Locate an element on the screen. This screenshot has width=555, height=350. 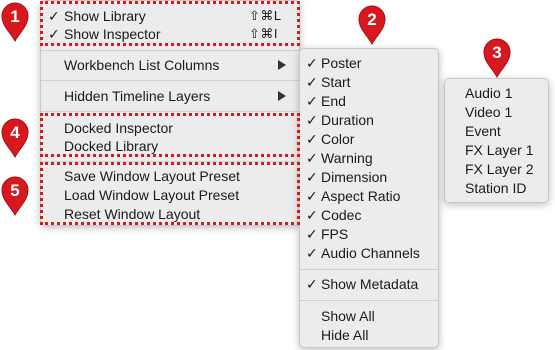
menu-item-hide-all: Hide All is located at coordinates (344, 335).